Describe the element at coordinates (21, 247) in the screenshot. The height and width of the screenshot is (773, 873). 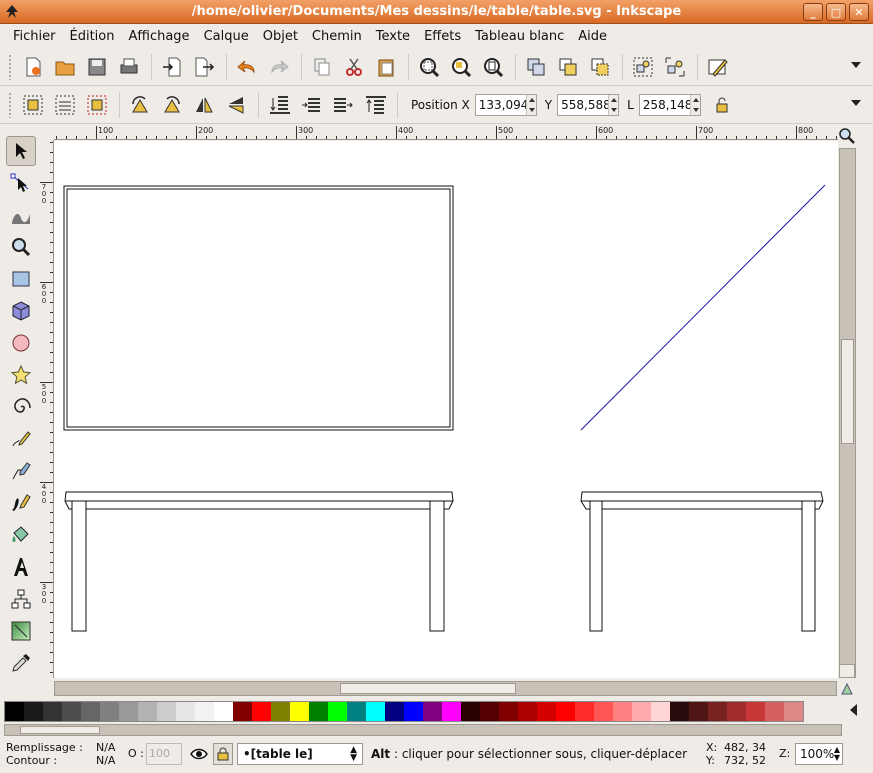
I see `zoom-tool` at that location.